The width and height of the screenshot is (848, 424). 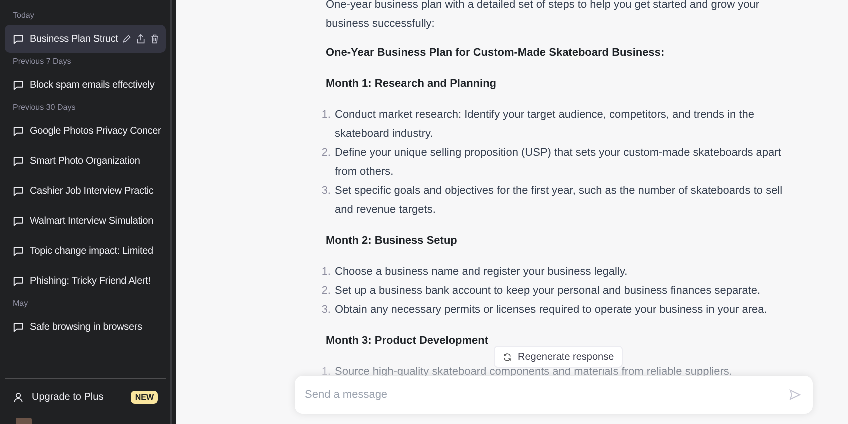 What do you see at coordinates (85, 251) in the screenshot?
I see `chat-item: Topic change impact: Limited` at bounding box center [85, 251].